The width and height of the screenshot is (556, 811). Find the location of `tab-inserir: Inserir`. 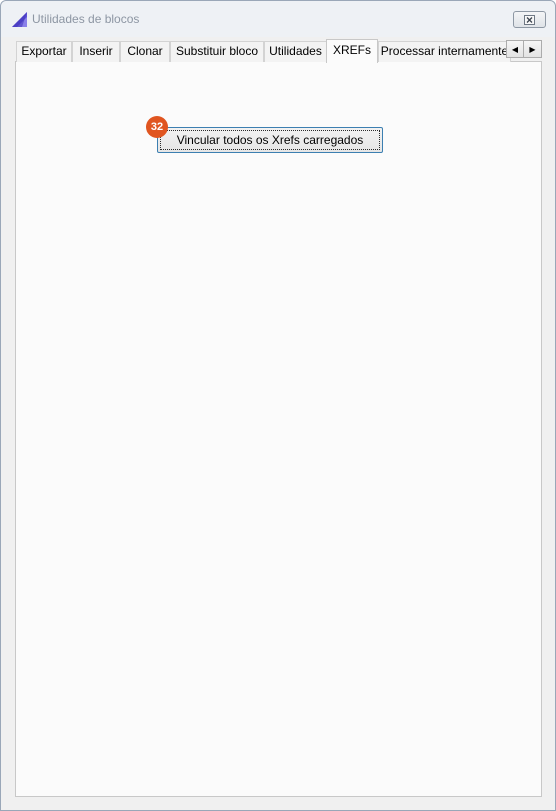

tab-inserir: Inserir is located at coordinates (96, 51).